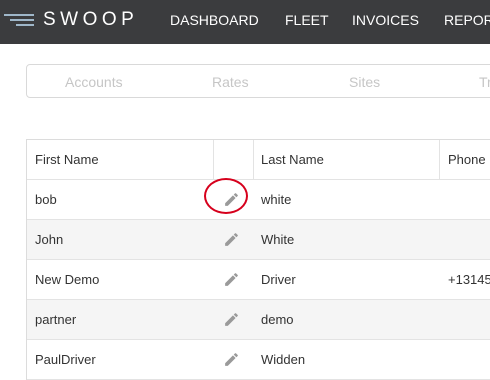 This screenshot has height=380, width=490. What do you see at coordinates (484, 82) in the screenshot?
I see `tab-trucks: Tr` at bounding box center [484, 82].